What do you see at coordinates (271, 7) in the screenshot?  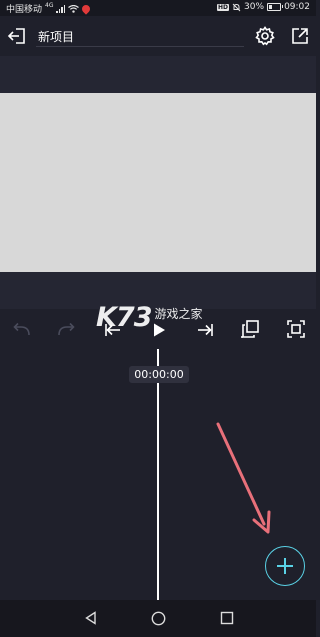 I see `battery-fill` at bounding box center [271, 7].